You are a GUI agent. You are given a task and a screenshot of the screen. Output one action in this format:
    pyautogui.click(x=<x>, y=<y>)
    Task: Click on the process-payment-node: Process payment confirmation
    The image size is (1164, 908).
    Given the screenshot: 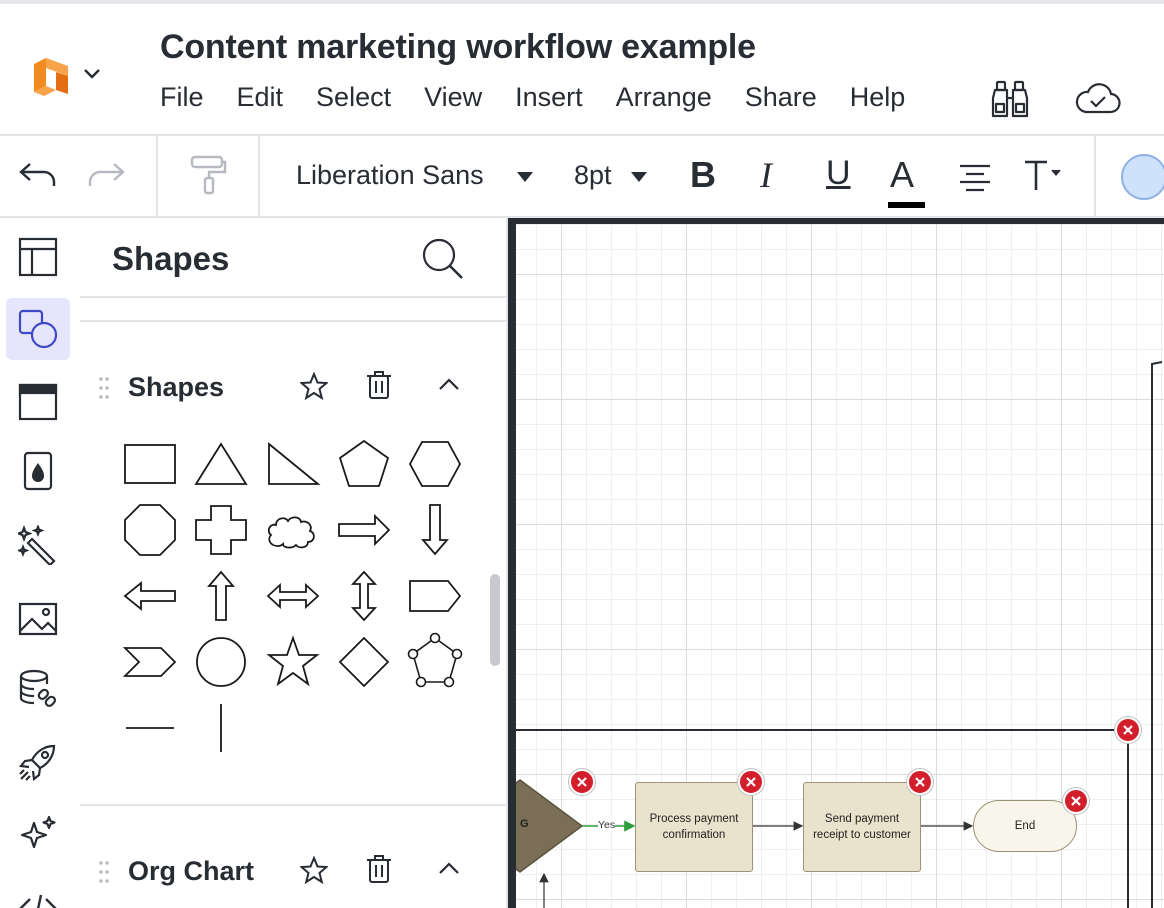 What is the action you would take?
    pyautogui.click(x=694, y=827)
    